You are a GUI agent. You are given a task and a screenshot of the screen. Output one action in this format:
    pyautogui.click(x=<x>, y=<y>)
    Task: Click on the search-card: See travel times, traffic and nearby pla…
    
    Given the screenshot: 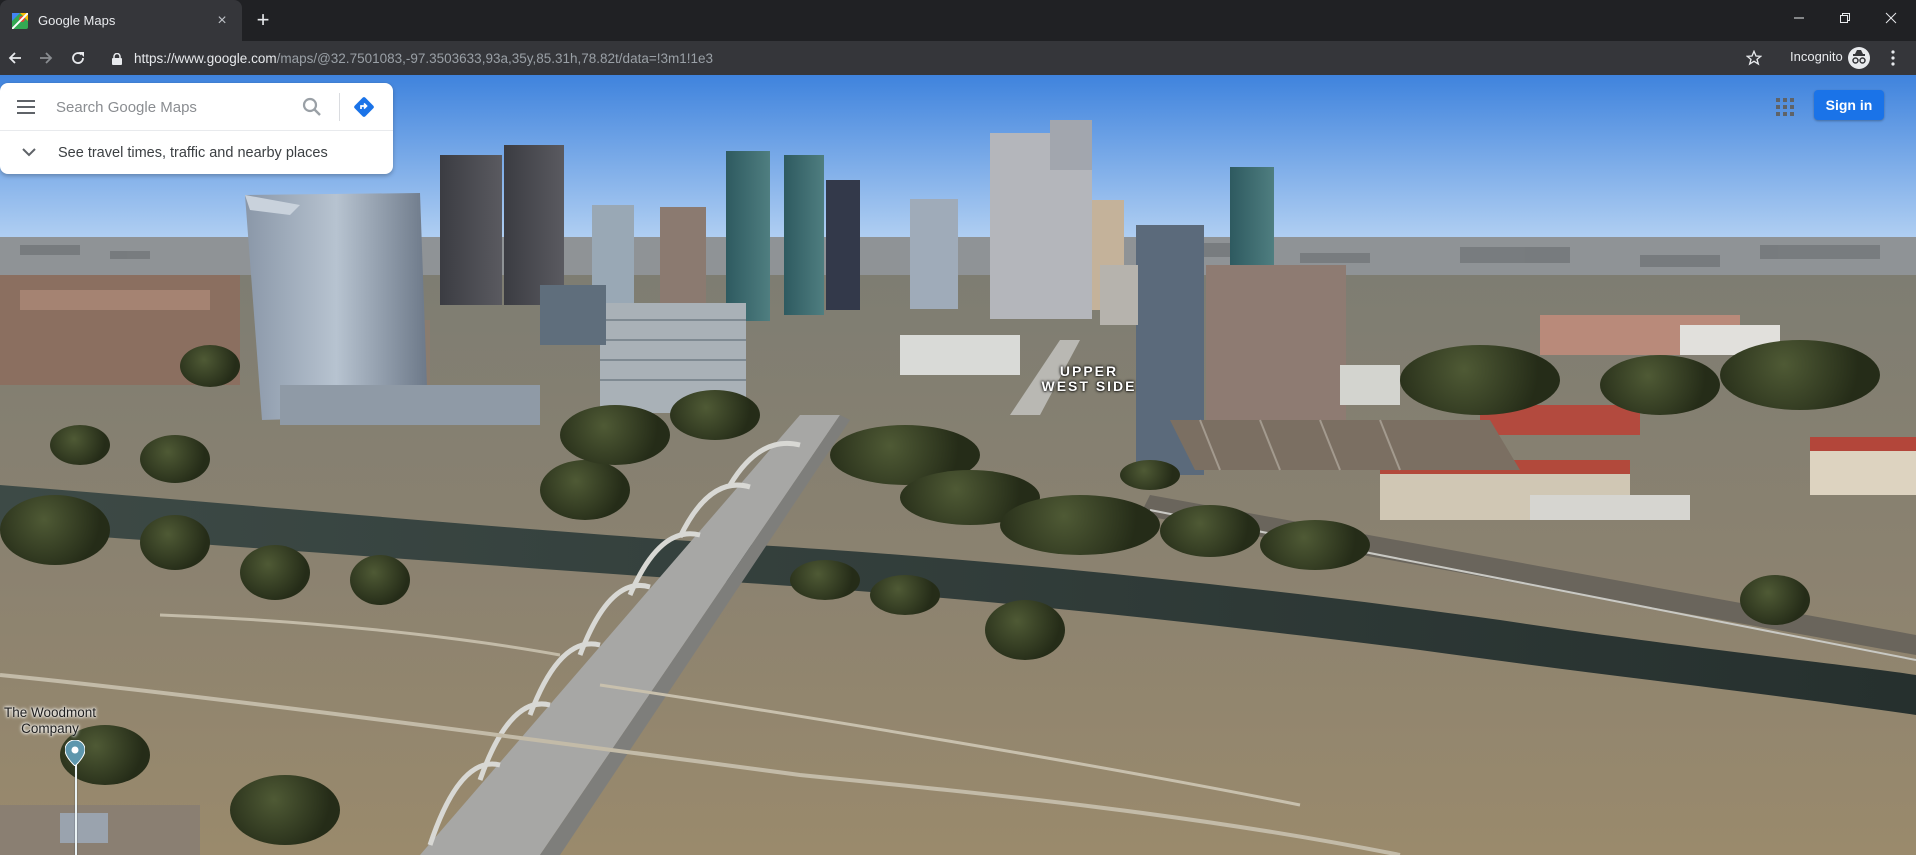 What is the action you would take?
    pyautogui.click(x=196, y=128)
    